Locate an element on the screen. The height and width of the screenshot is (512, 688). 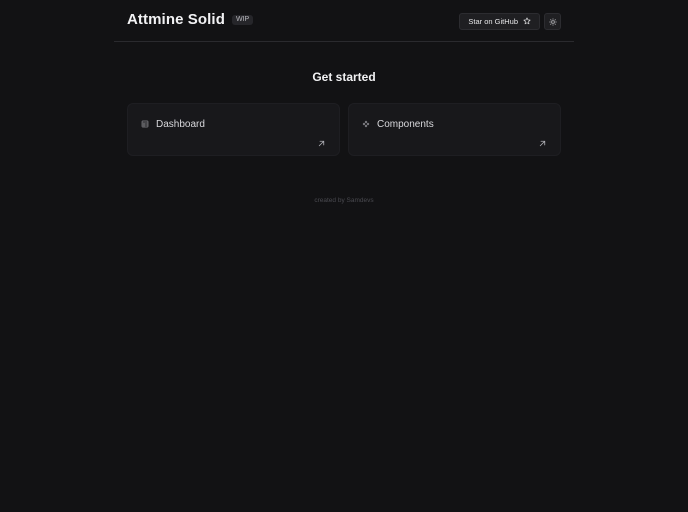
brand: Attmine Solid WIP is located at coordinates (190, 19).